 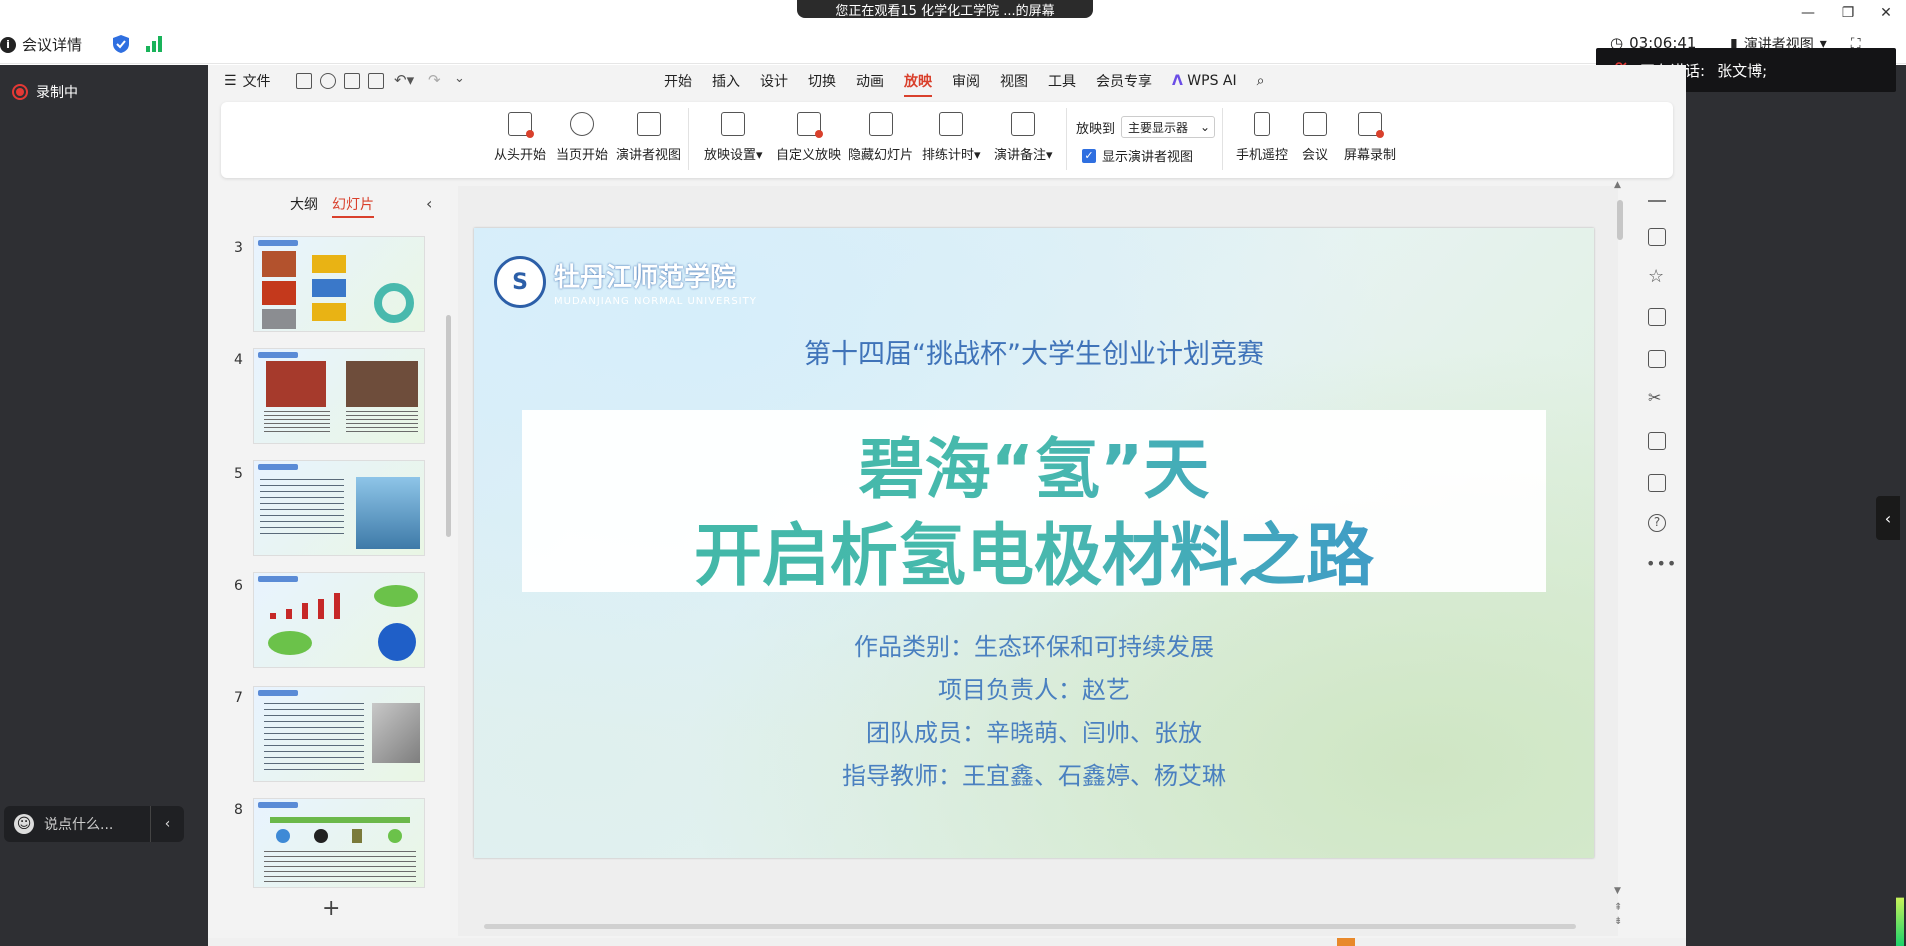 What do you see at coordinates (774, 81) in the screenshot?
I see `tab-design: 设计` at bounding box center [774, 81].